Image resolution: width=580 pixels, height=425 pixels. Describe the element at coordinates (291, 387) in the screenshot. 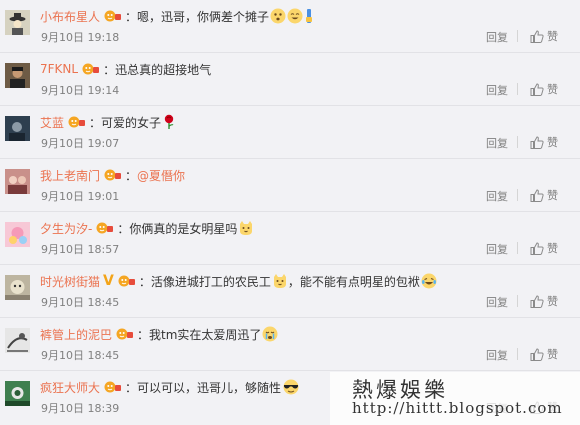

I see `sunglasses-face-icon` at that location.